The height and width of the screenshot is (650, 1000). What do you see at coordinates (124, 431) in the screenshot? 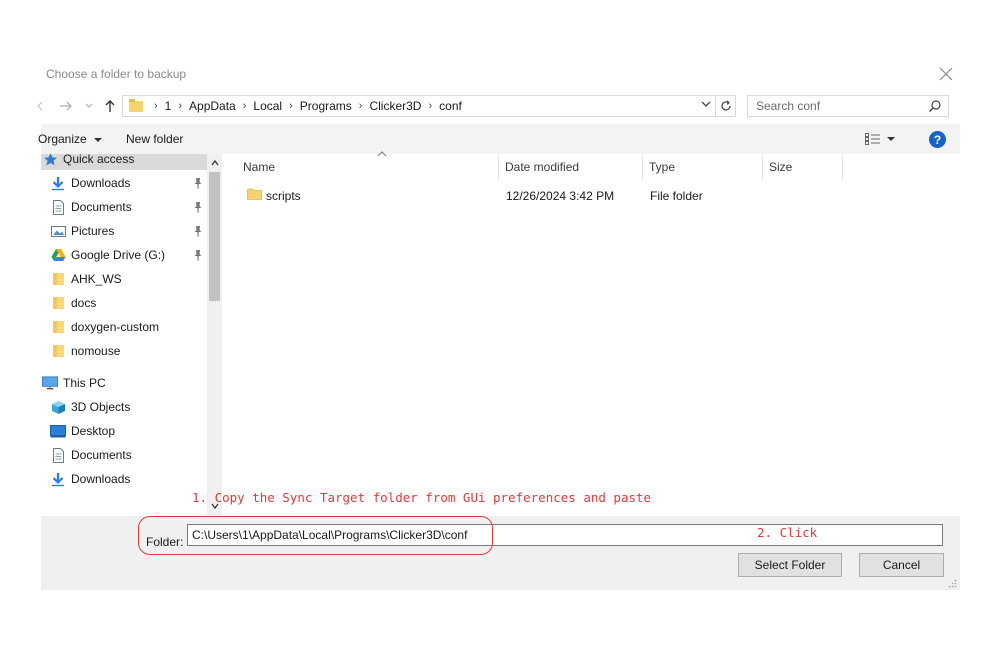
I see `sidebar-item-desktop: Desktop` at bounding box center [124, 431].